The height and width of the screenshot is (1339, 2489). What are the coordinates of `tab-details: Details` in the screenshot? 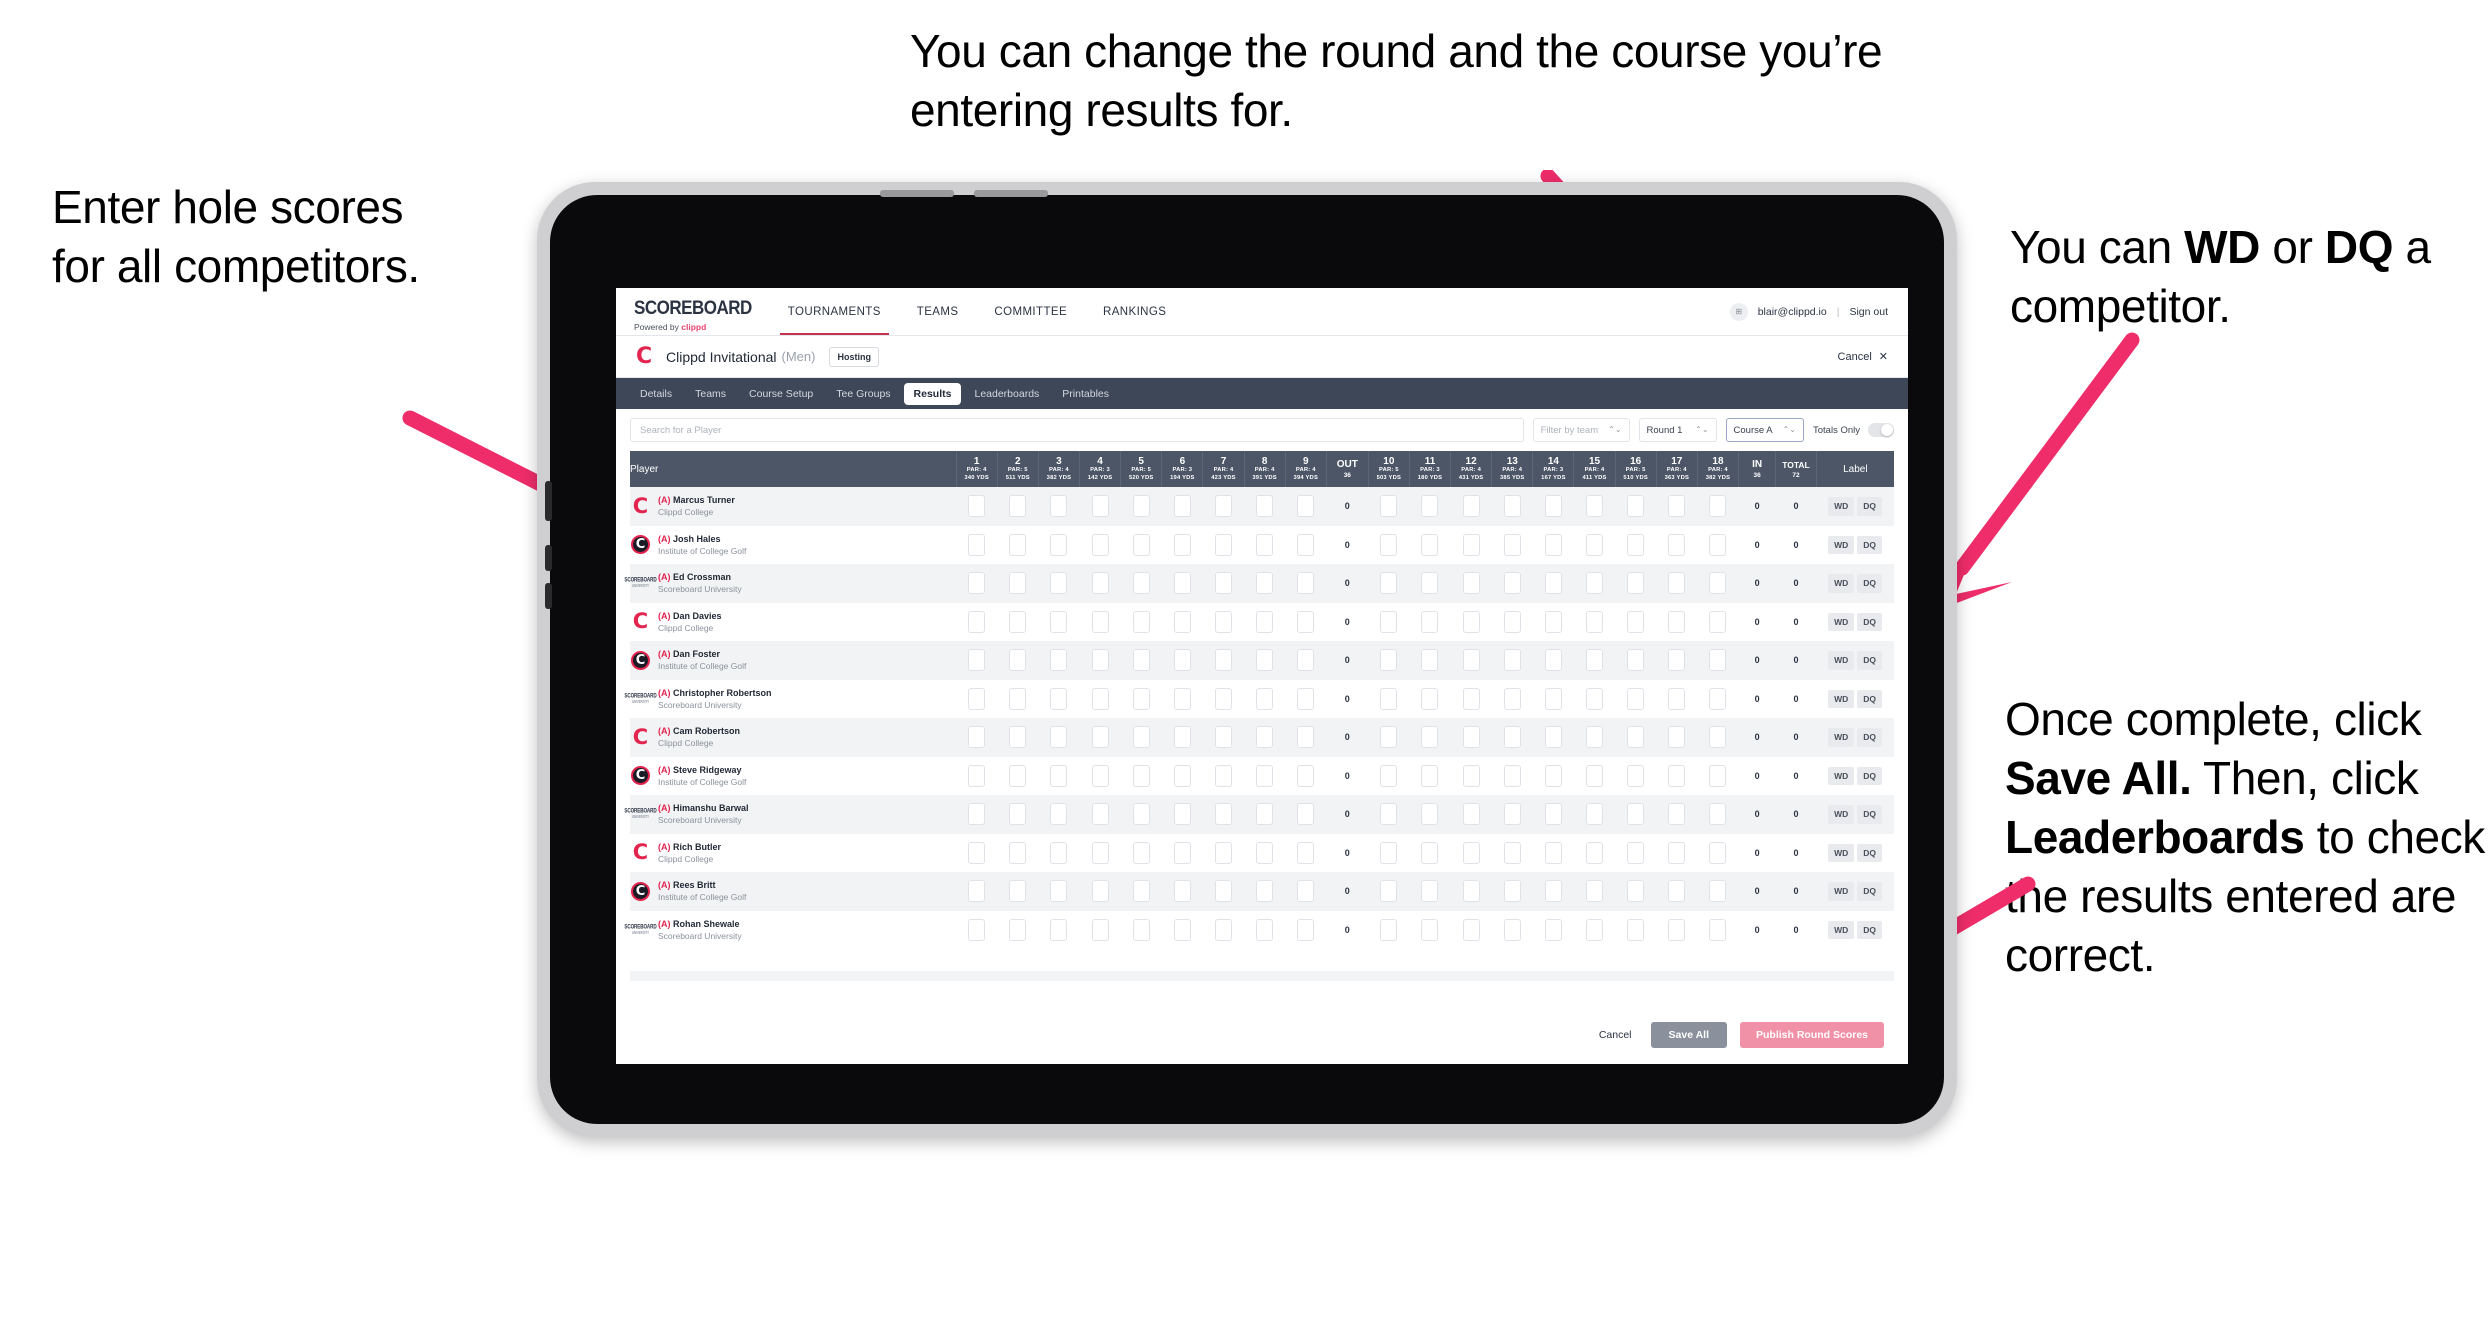 It's located at (656, 394).